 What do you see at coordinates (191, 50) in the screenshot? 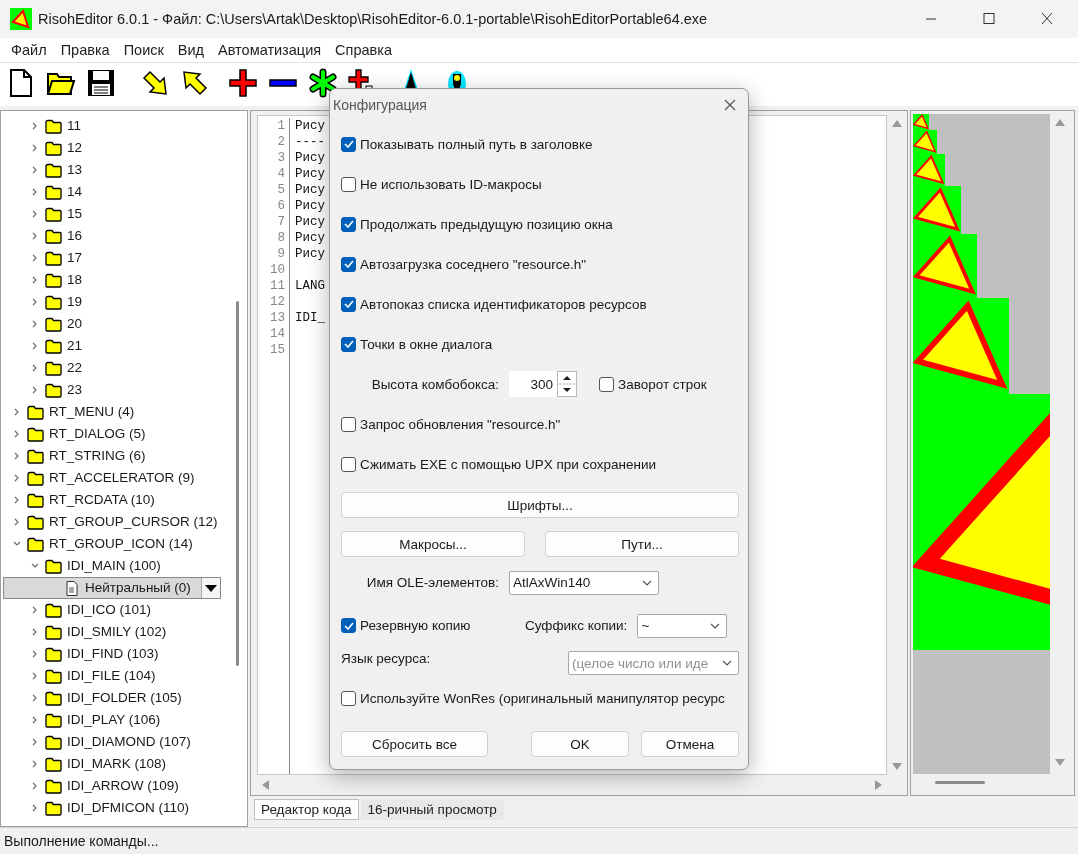
I see `menu-item: Вид` at bounding box center [191, 50].